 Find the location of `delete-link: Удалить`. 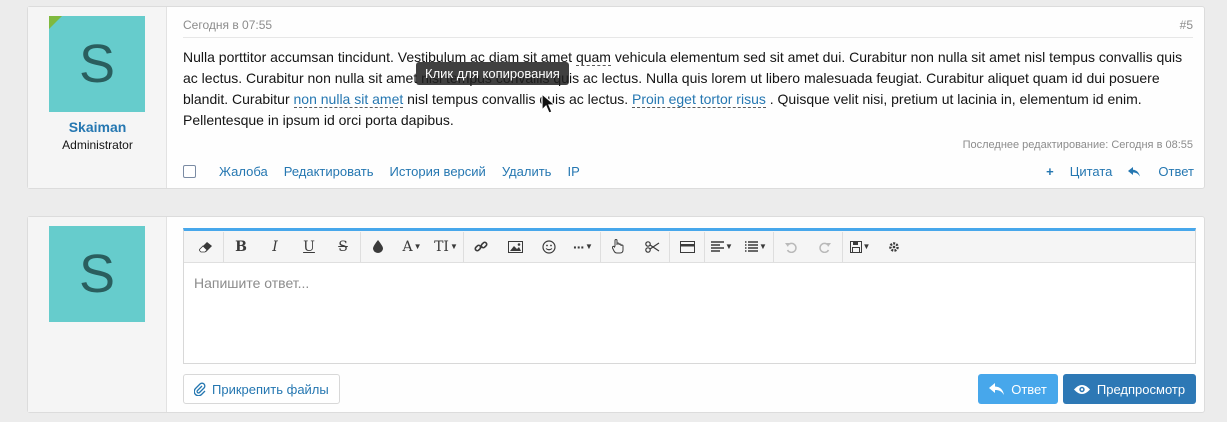

delete-link: Удалить is located at coordinates (527, 171).